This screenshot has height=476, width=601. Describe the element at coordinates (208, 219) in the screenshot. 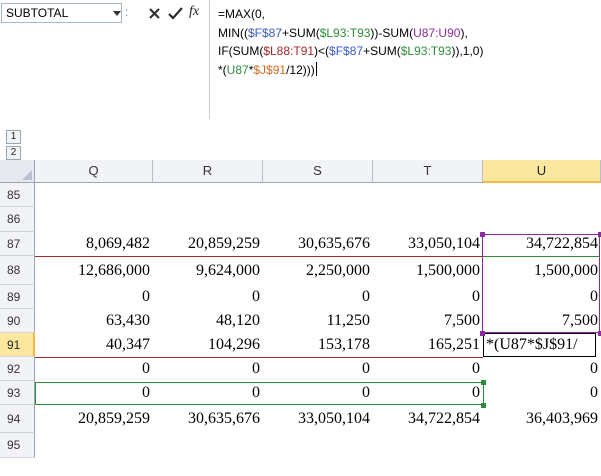

I see `cell-r86` at that location.